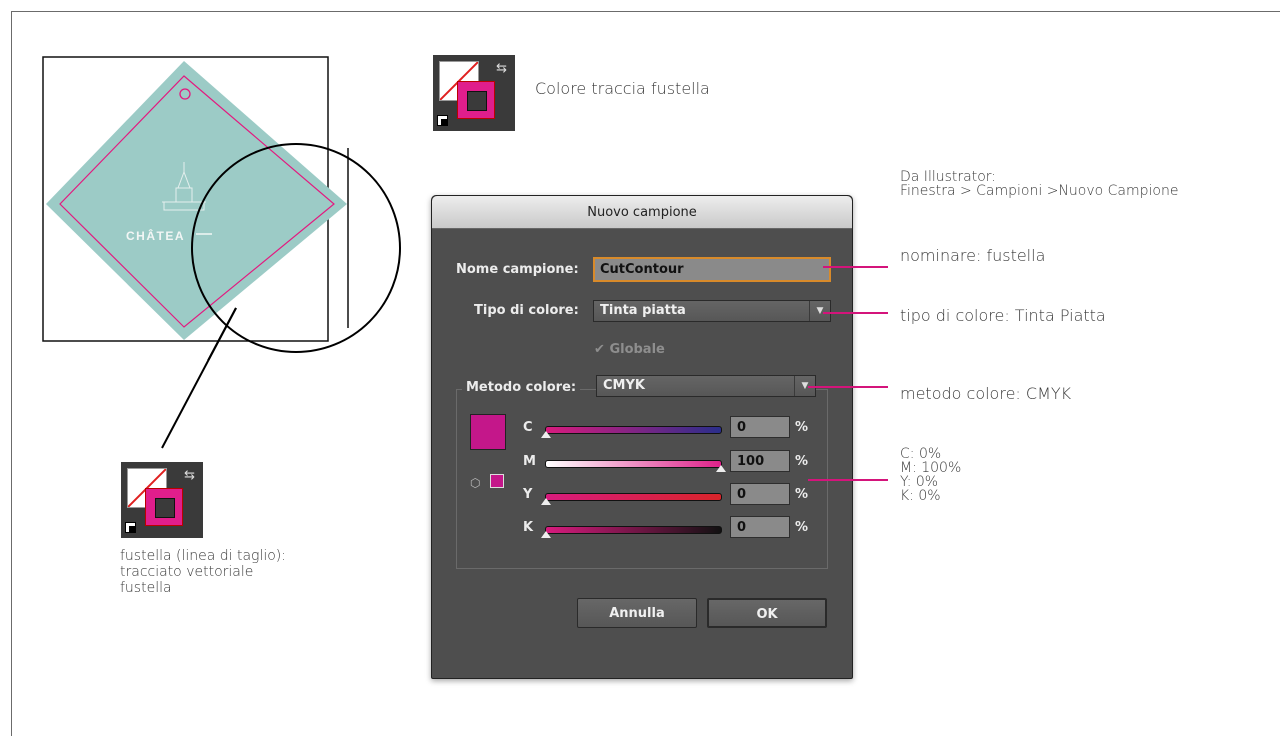 The height and width of the screenshot is (736, 1280). I want to click on tag-shape, so click(196, 200).